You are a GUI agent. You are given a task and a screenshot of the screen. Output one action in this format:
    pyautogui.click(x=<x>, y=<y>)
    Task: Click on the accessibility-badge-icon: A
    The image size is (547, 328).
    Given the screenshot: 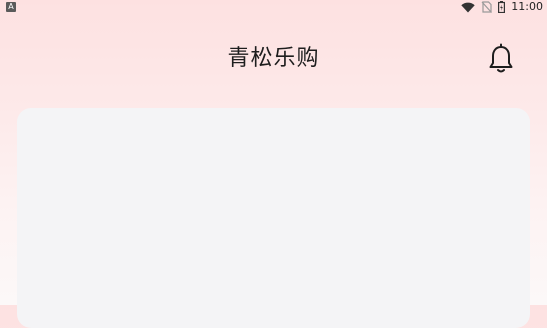 What is the action you would take?
    pyautogui.click(x=11, y=7)
    